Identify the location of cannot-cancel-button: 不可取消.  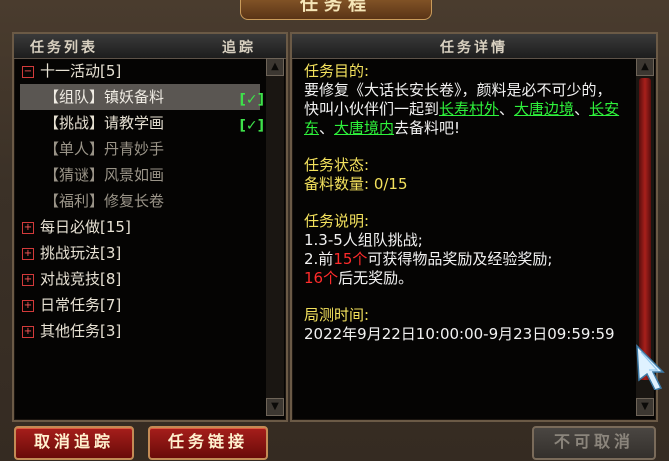
(594, 443).